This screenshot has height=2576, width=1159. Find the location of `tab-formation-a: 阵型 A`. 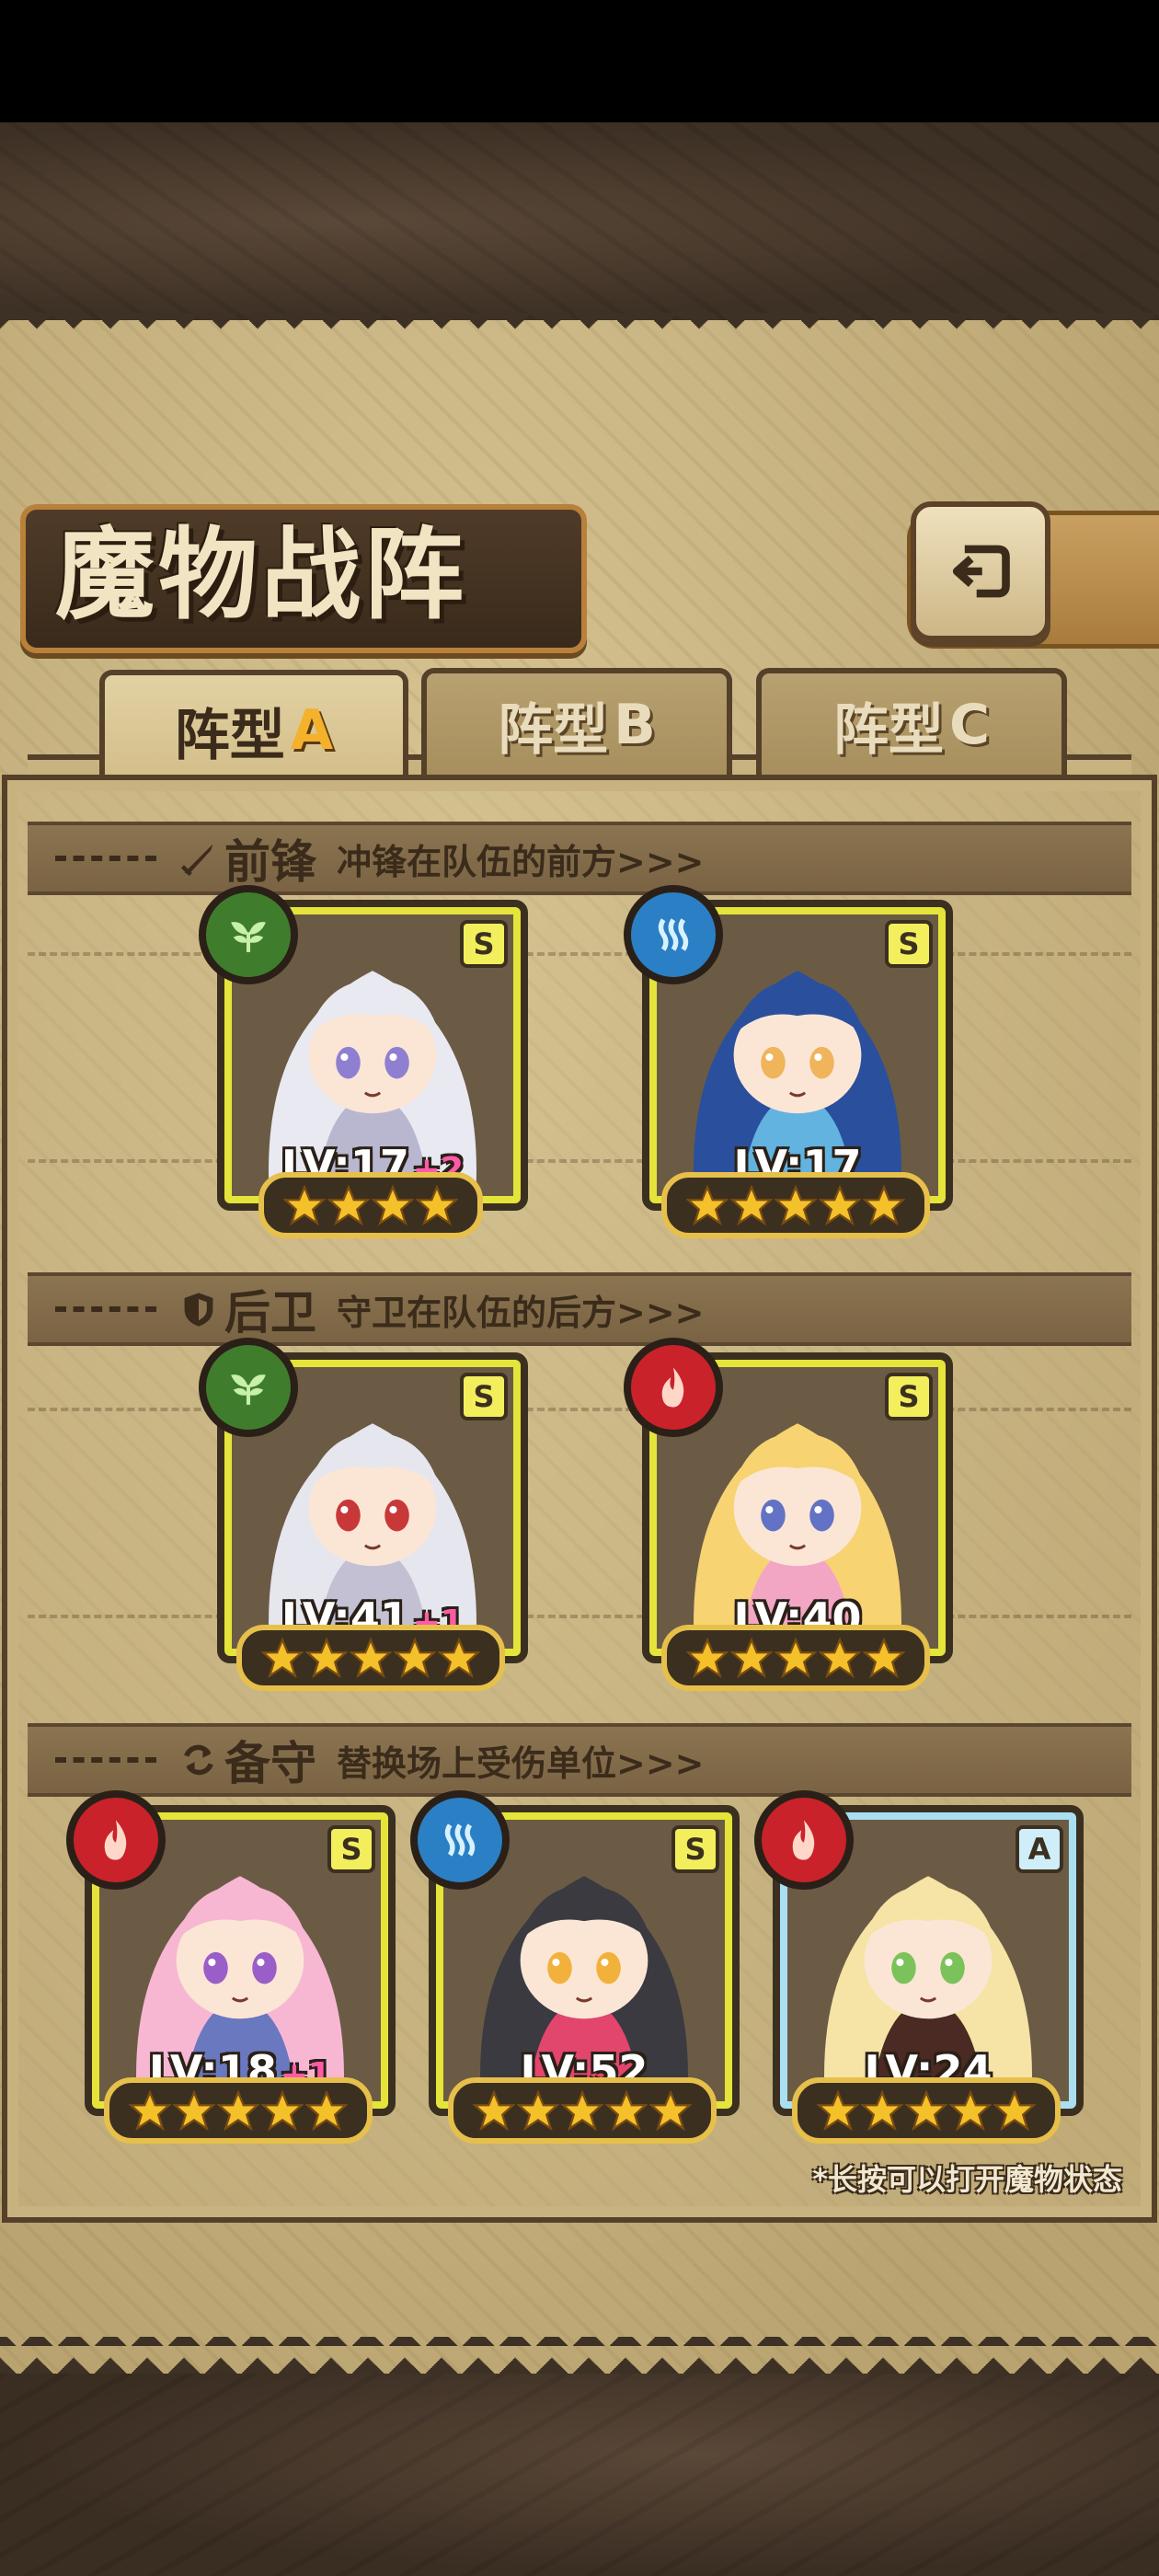

tab-formation-a: 阵型 A is located at coordinates (253, 728).